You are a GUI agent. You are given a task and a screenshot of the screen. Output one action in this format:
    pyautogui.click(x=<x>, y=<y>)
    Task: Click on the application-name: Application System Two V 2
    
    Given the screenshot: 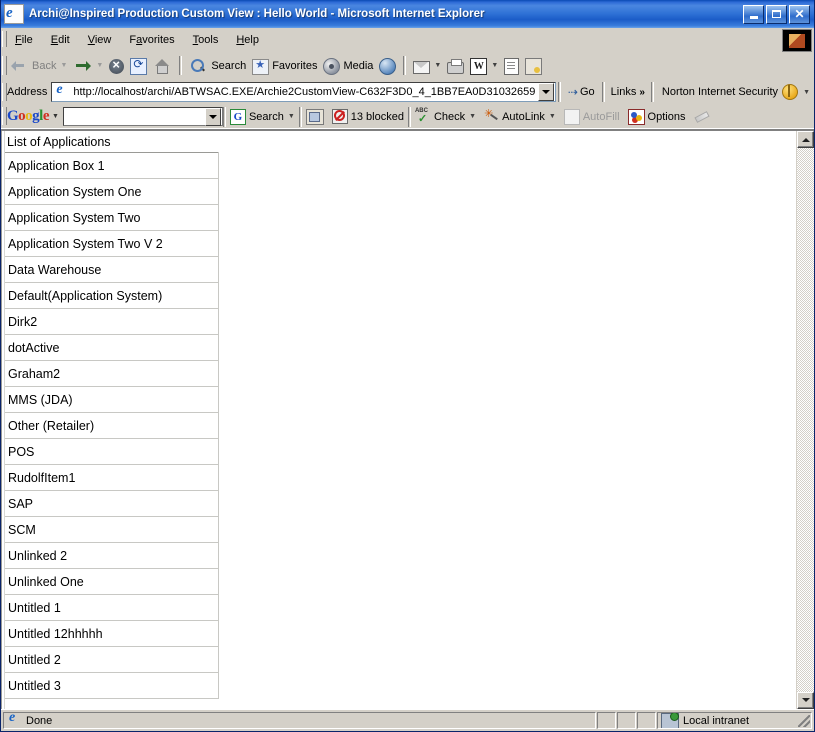 What is the action you would take?
    pyautogui.click(x=111, y=243)
    